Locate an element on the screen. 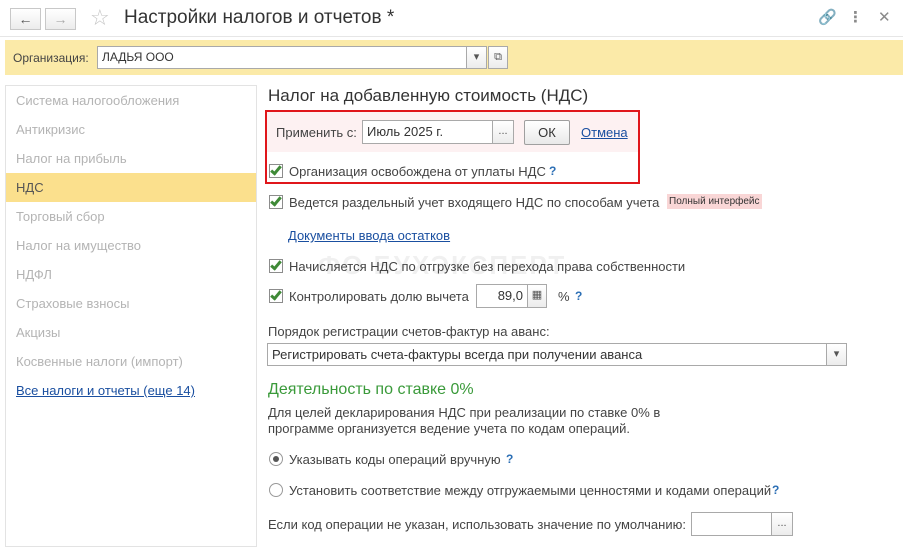  separate-accounting-checkbox is located at coordinates (276, 201).